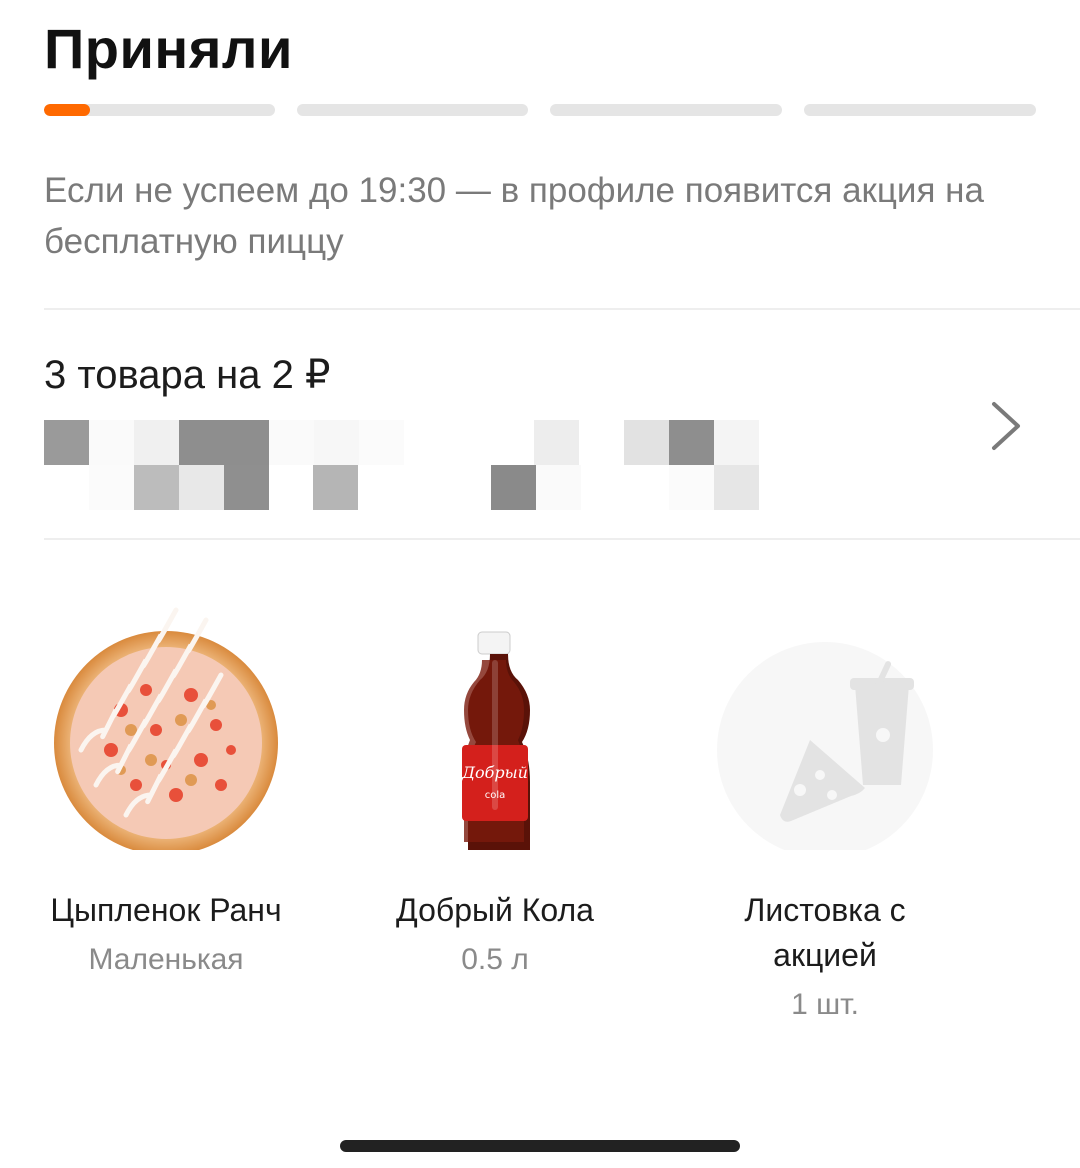  What do you see at coordinates (495, 959) in the screenshot?
I see `product-volume: 0.5 л` at bounding box center [495, 959].